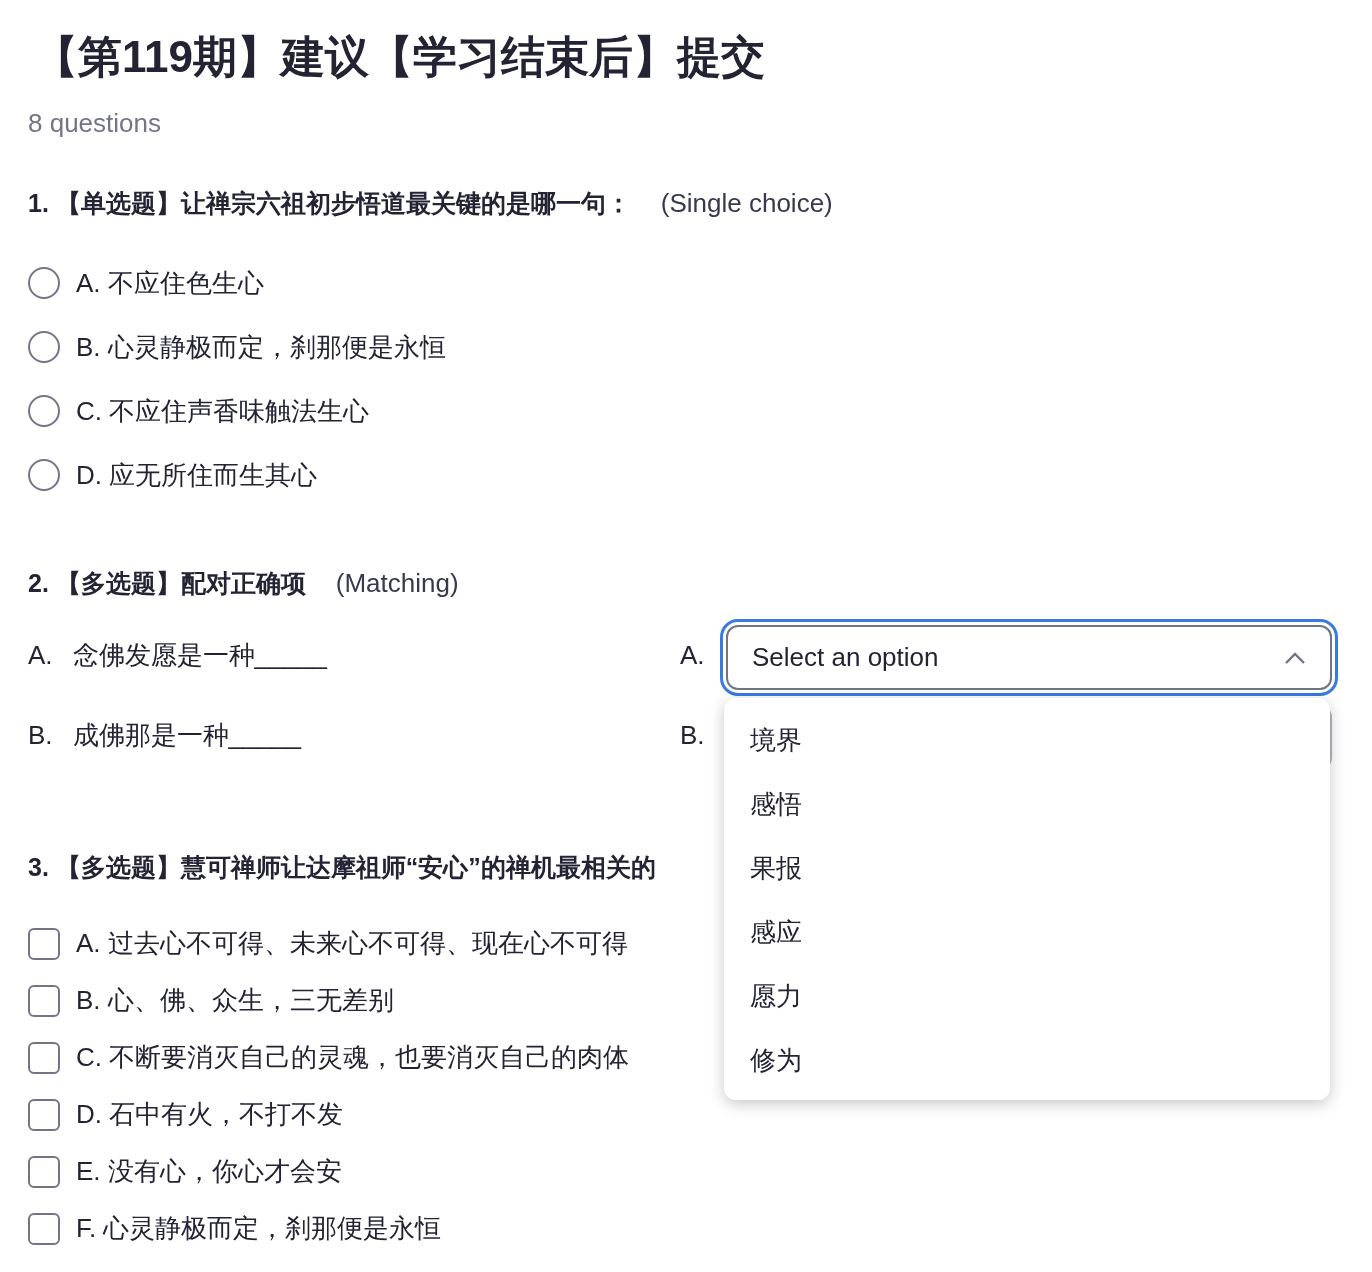 The width and height of the screenshot is (1372, 1272). I want to click on option-label: C. 不应住声香味触法生心, so click(223, 411).